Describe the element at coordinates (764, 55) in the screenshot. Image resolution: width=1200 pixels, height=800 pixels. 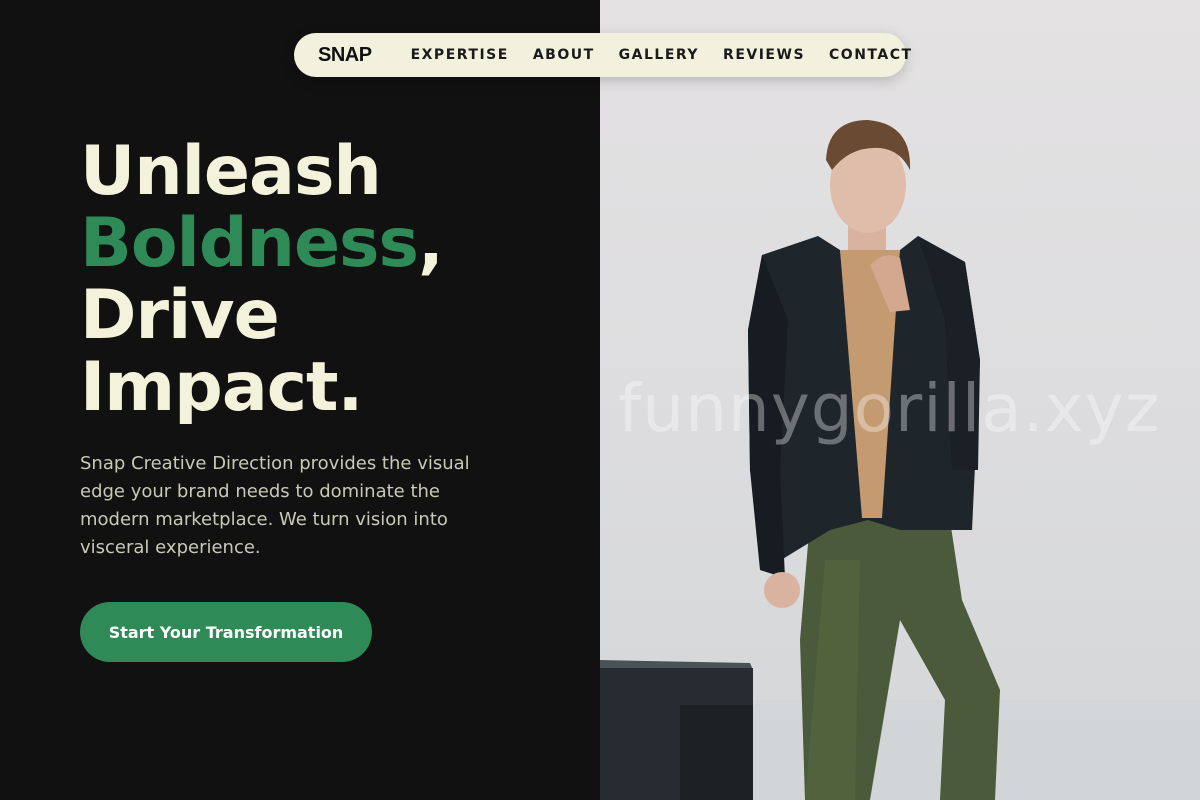
I see `nav-item-reviews: REVIEWS` at that location.